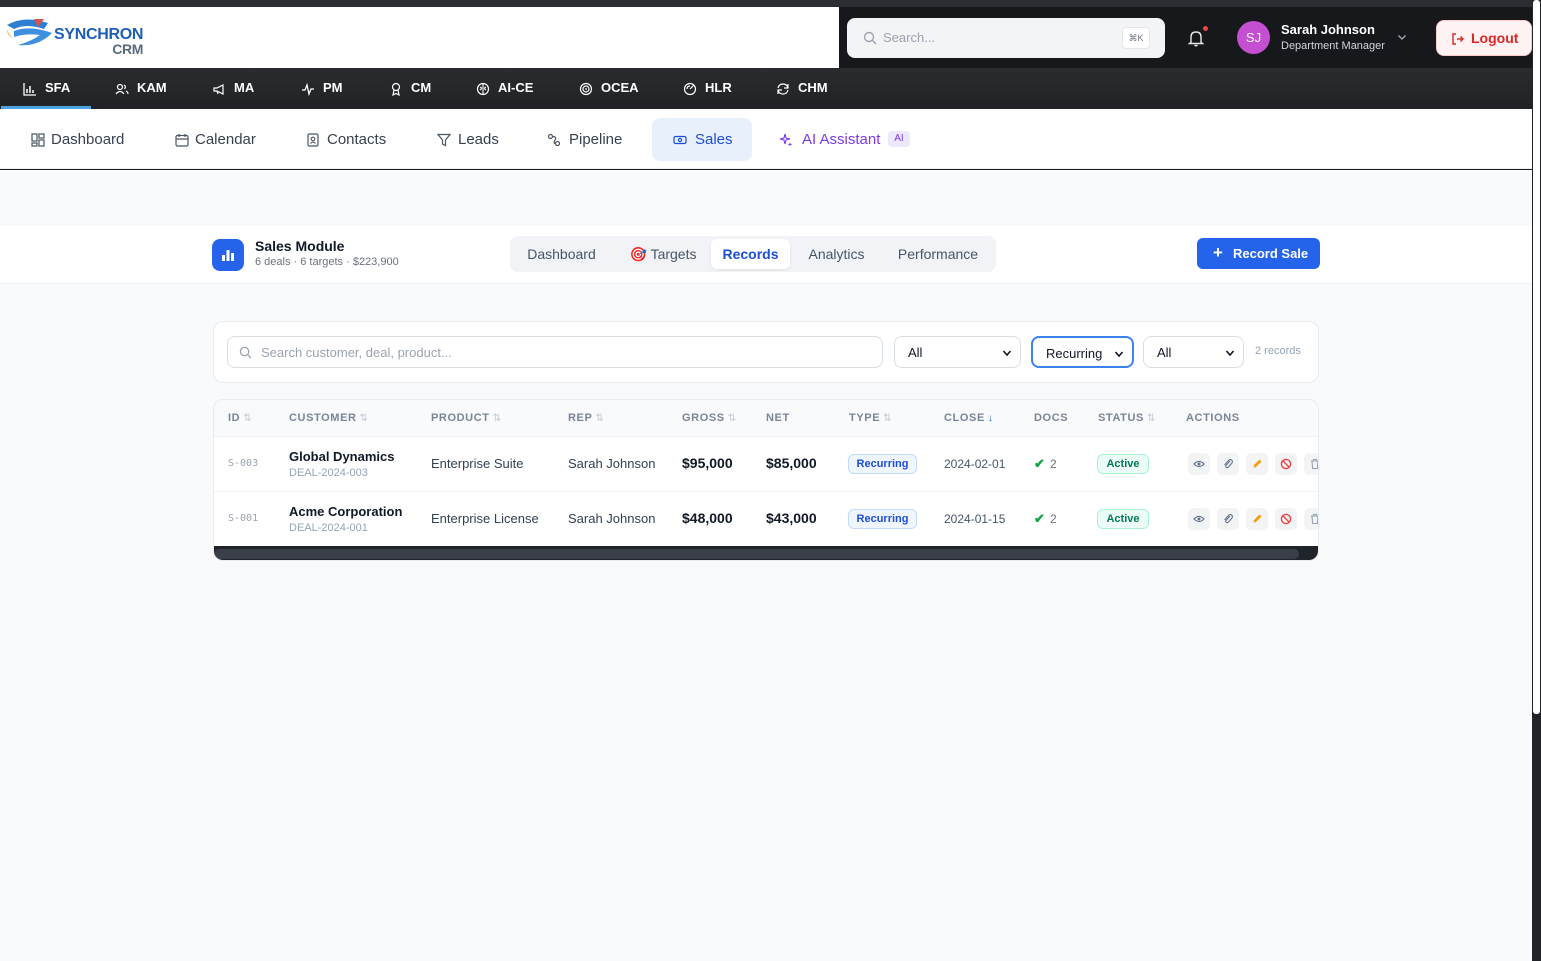 The height and width of the screenshot is (961, 1541). I want to click on col-product: PRODUCT ⇅, so click(466, 418).